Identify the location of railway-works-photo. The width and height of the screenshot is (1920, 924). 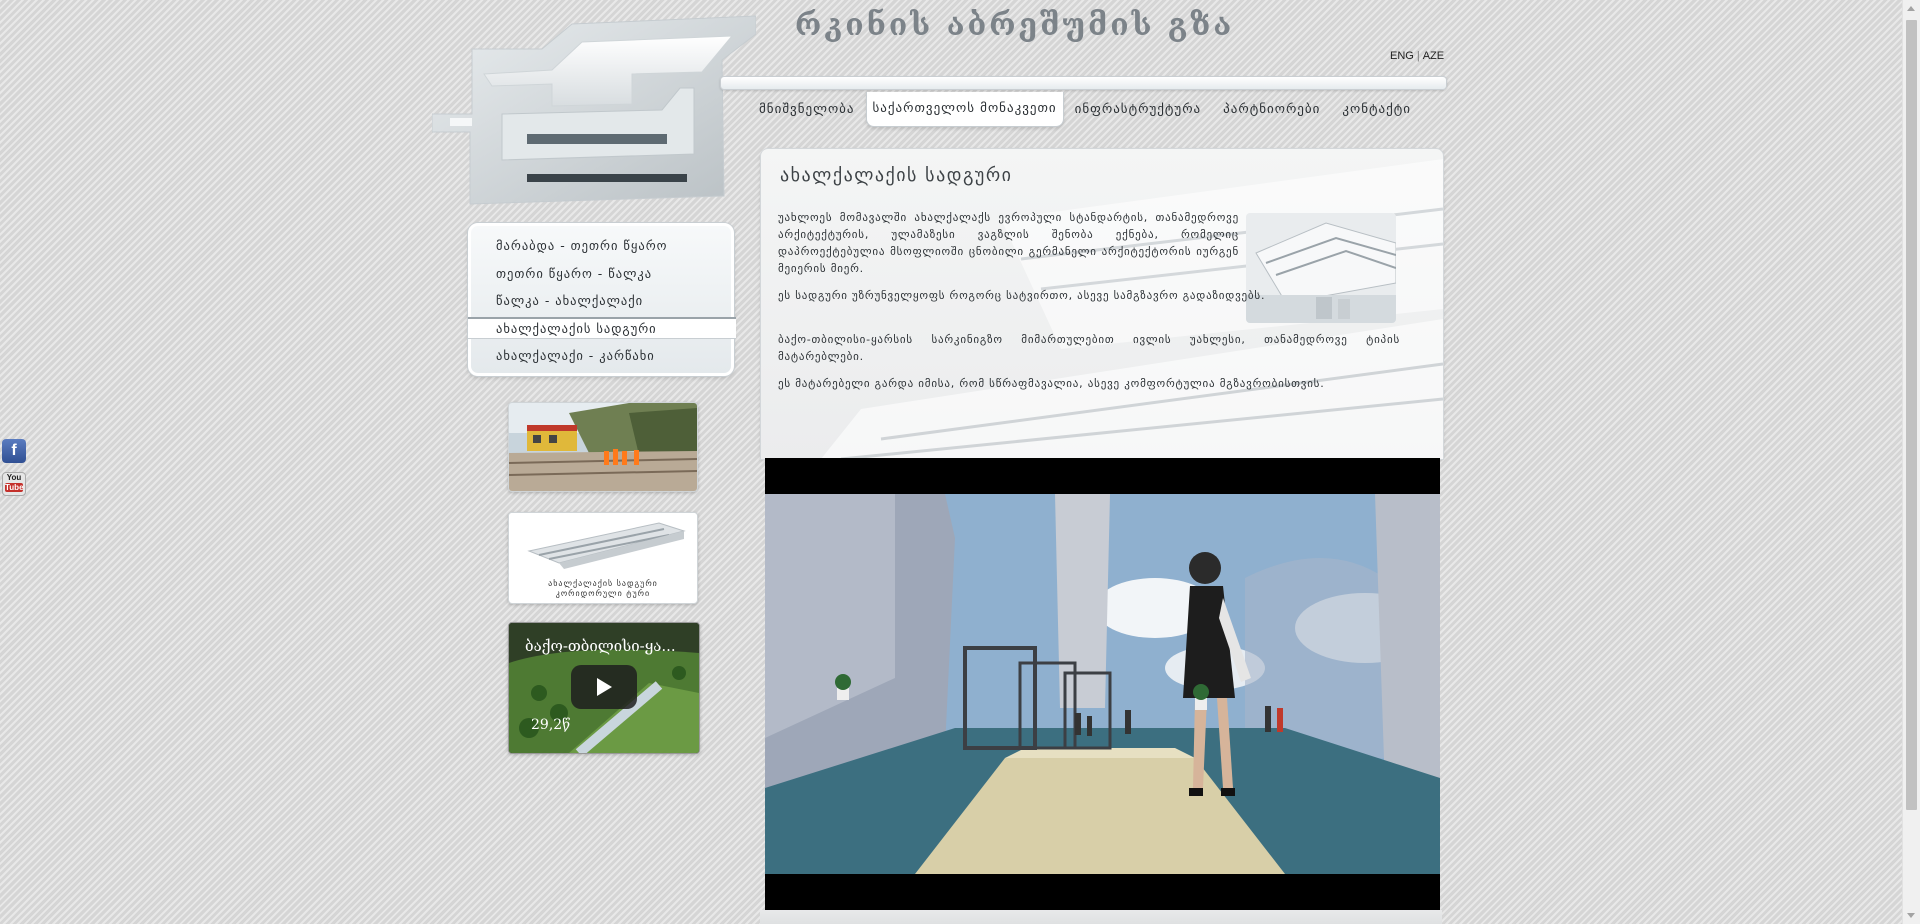
(603, 447).